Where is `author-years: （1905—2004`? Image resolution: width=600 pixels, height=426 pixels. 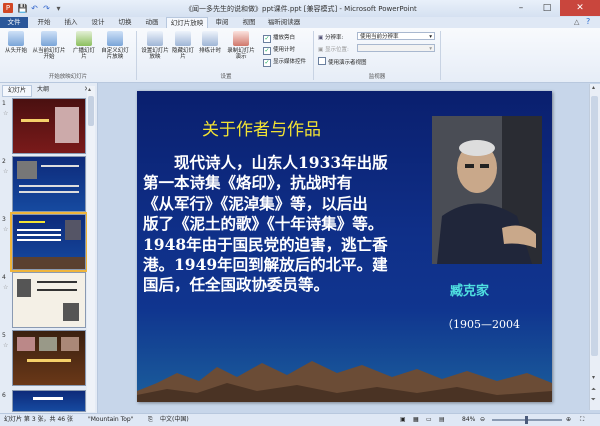 author-years: （1905—2004 is located at coordinates (481, 324).